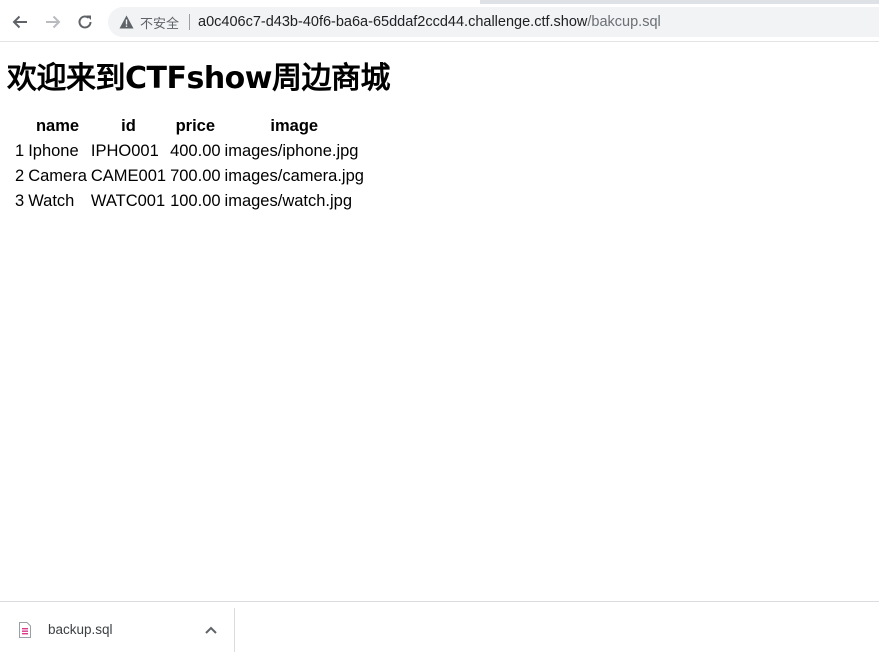 Image resolution: width=879 pixels, height=655 pixels. What do you see at coordinates (294, 126) in the screenshot?
I see `column-header-image: image` at bounding box center [294, 126].